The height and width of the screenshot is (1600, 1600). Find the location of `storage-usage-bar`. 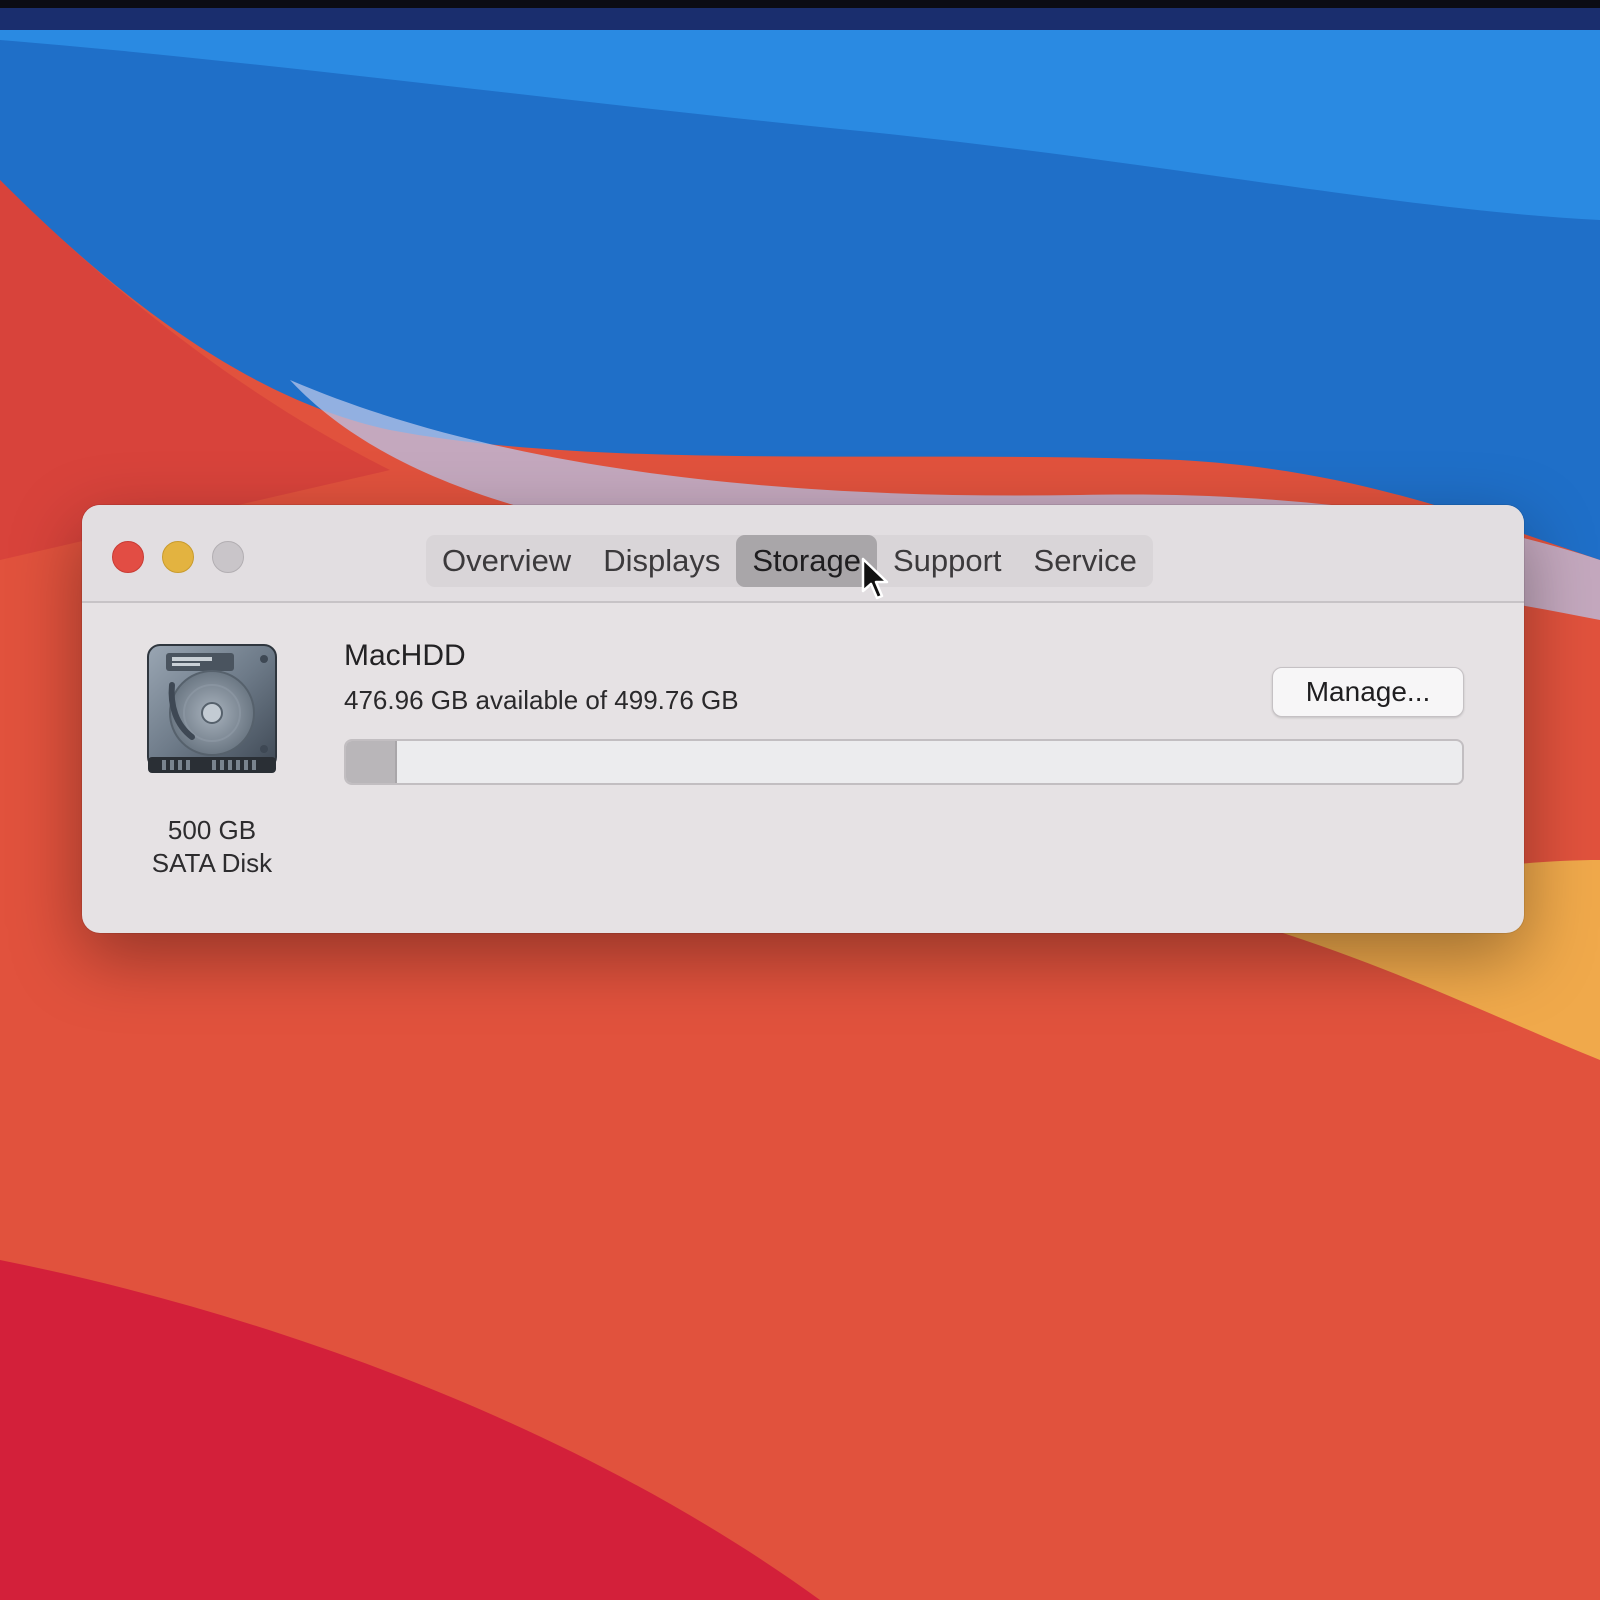

storage-usage-bar is located at coordinates (904, 762).